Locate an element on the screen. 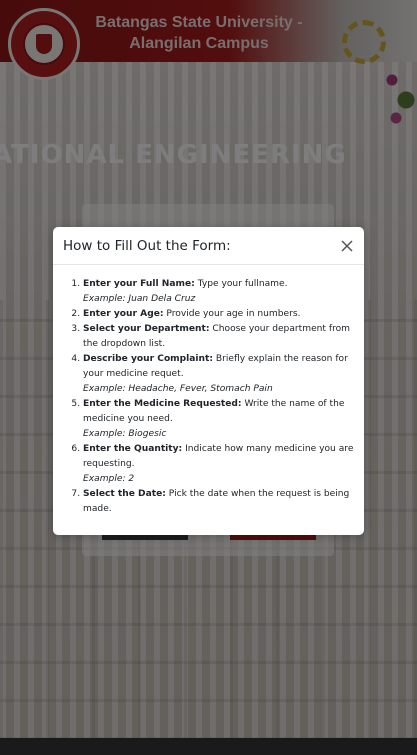  step-label: Enter the Medicine Requested: is located at coordinates (162, 404).